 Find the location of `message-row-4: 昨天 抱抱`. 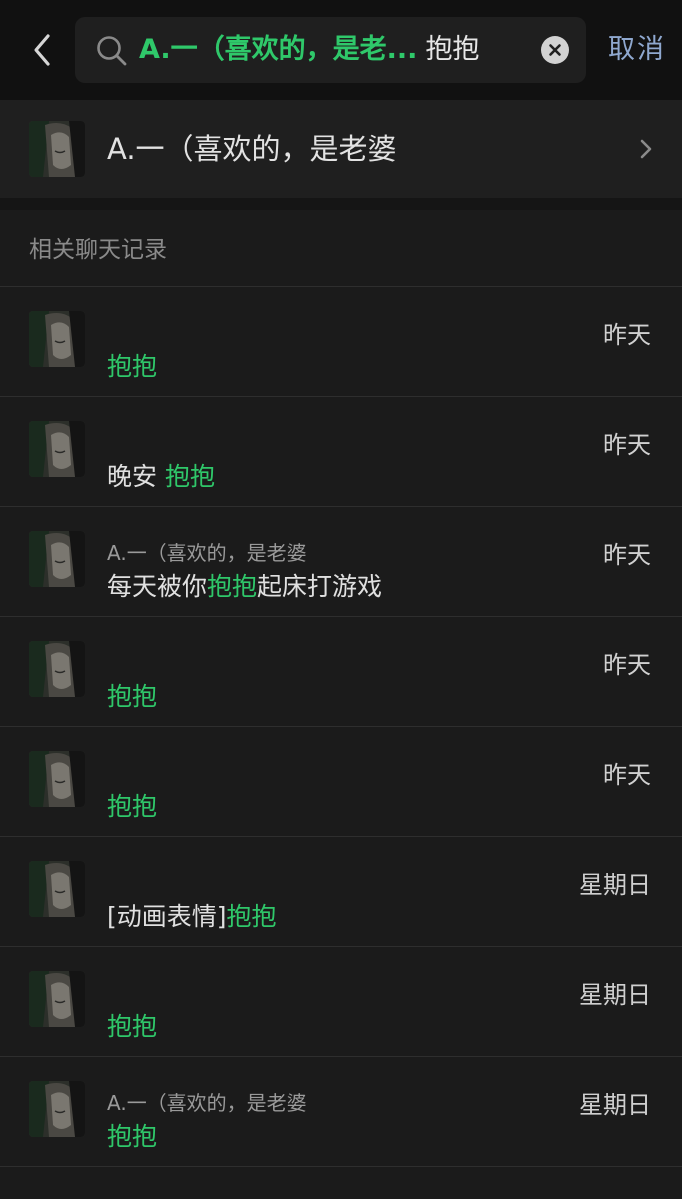

message-row-4: 昨天 抱抱 is located at coordinates (341, 671).